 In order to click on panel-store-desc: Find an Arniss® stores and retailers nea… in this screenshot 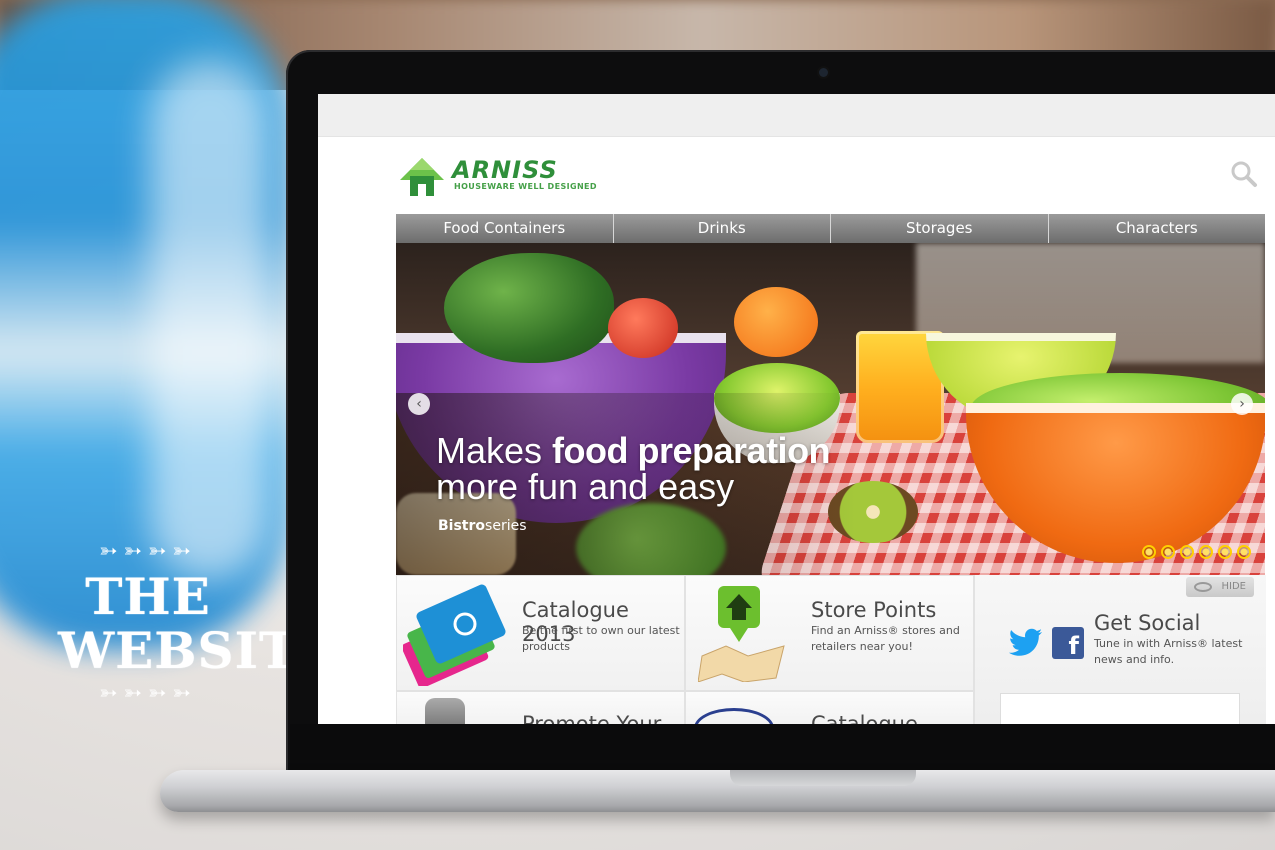, I will do `click(885, 638)`.